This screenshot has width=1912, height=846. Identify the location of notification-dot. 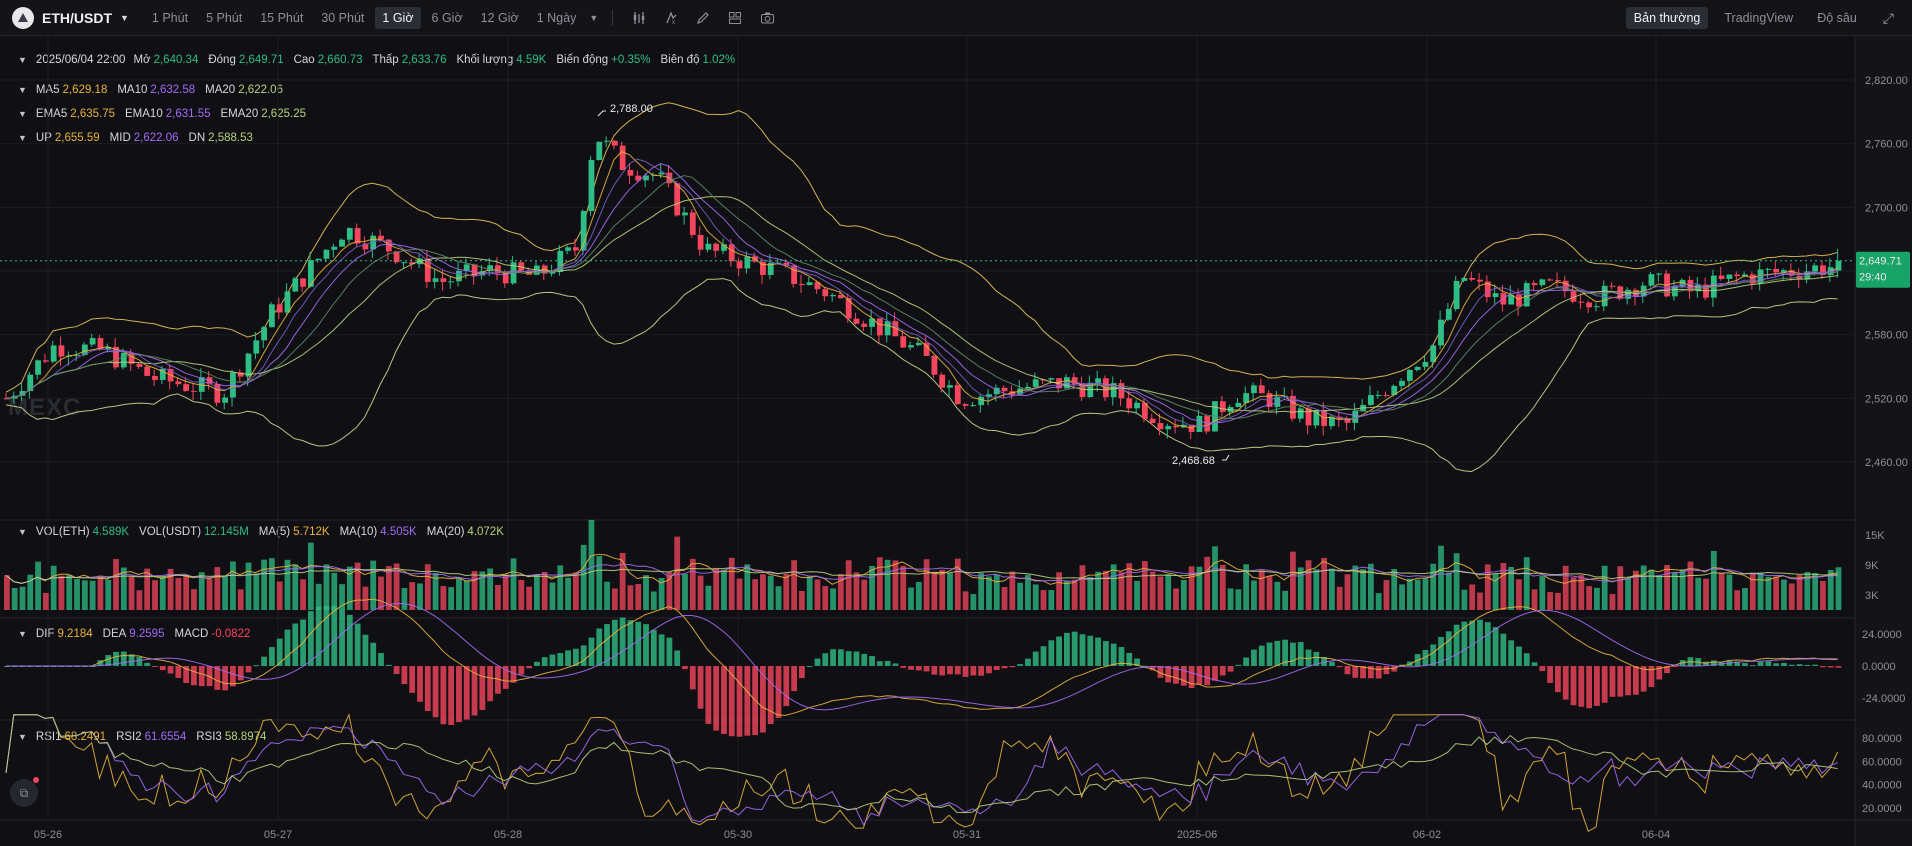
(36, 780).